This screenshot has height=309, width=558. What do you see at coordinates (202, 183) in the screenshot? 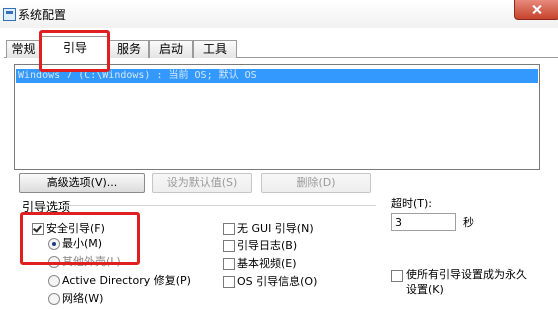
I see `set-default-button: 设为默认值(S)` at bounding box center [202, 183].